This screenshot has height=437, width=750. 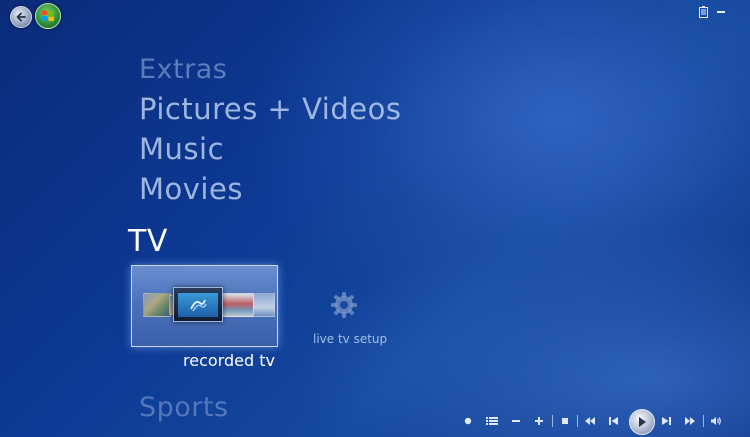 What do you see at coordinates (601, 421) in the screenshot?
I see `transport-controls` at bounding box center [601, 421].